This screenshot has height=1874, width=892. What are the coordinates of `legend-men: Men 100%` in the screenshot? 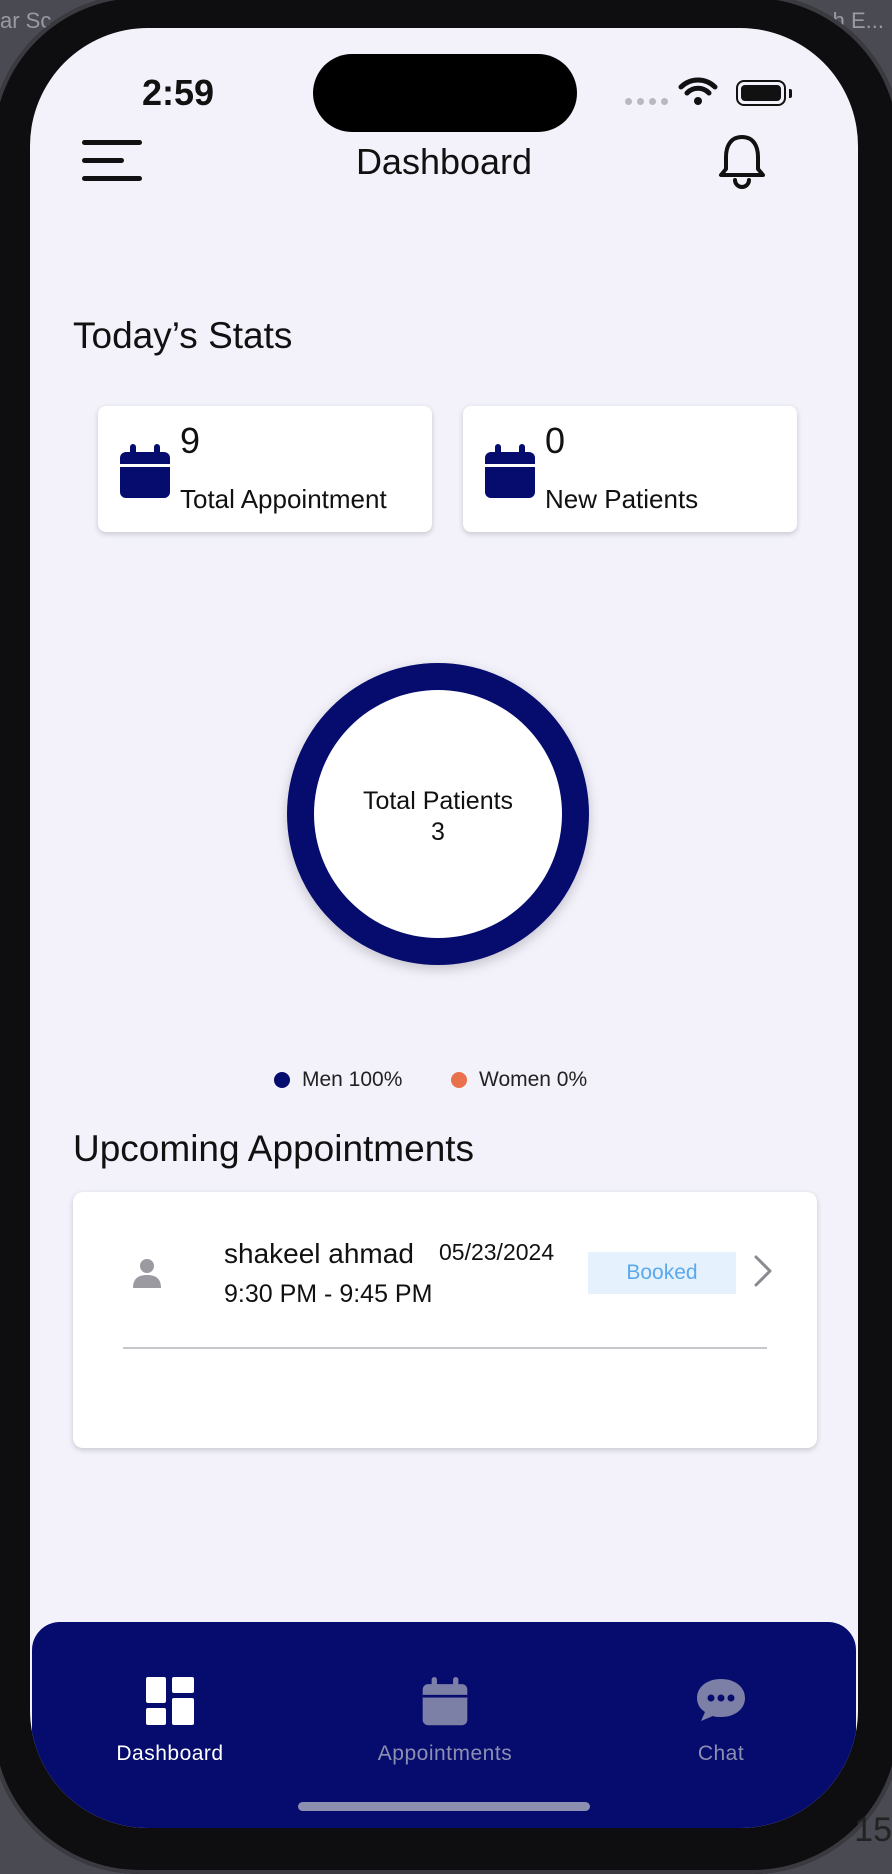 It's located at (338, 1080).